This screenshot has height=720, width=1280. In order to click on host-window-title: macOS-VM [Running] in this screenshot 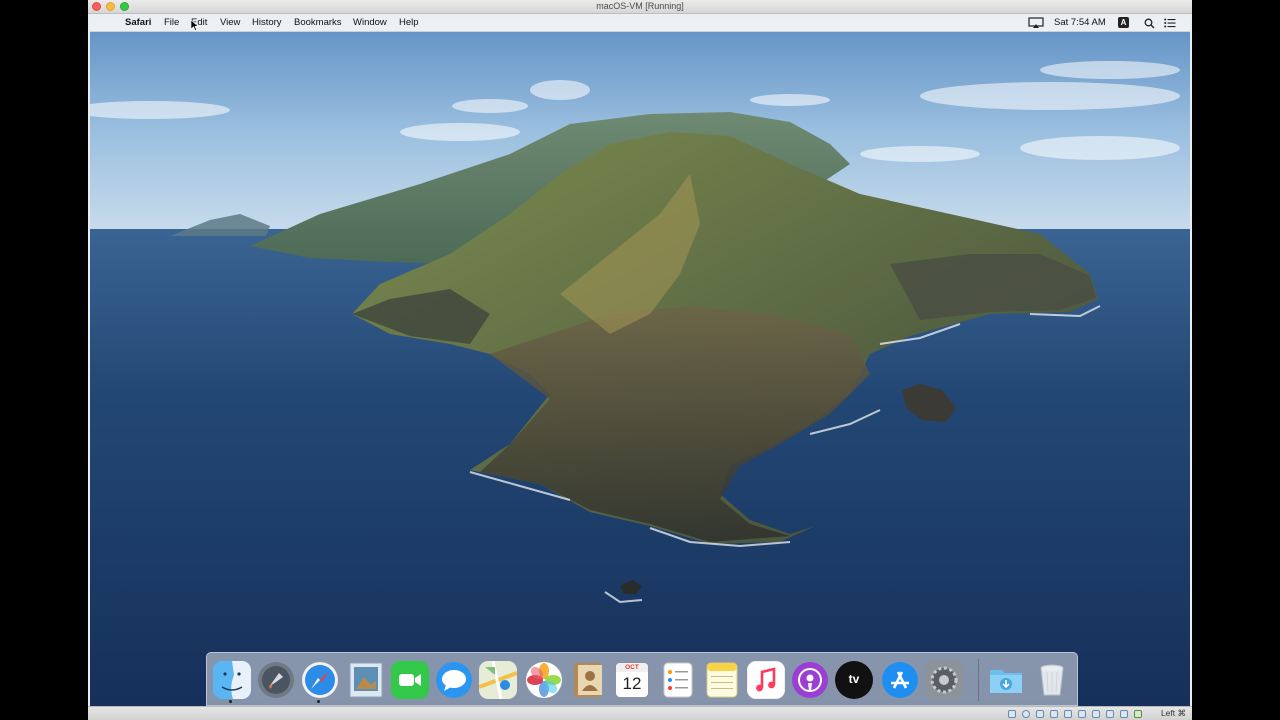, I will do `click(640, 6)`.